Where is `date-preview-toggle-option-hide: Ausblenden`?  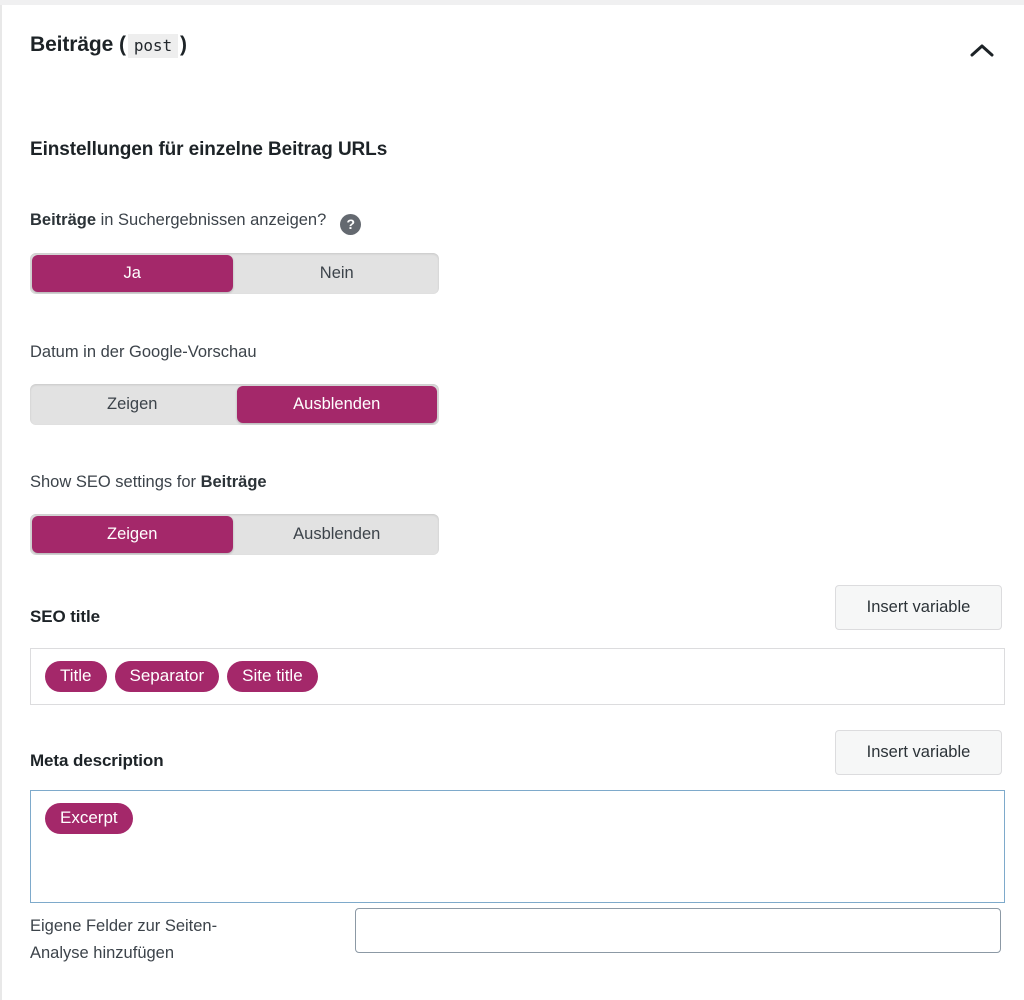 date-preview-toggle-option-hide: Ausblenden is located at coordinates (336, 404).